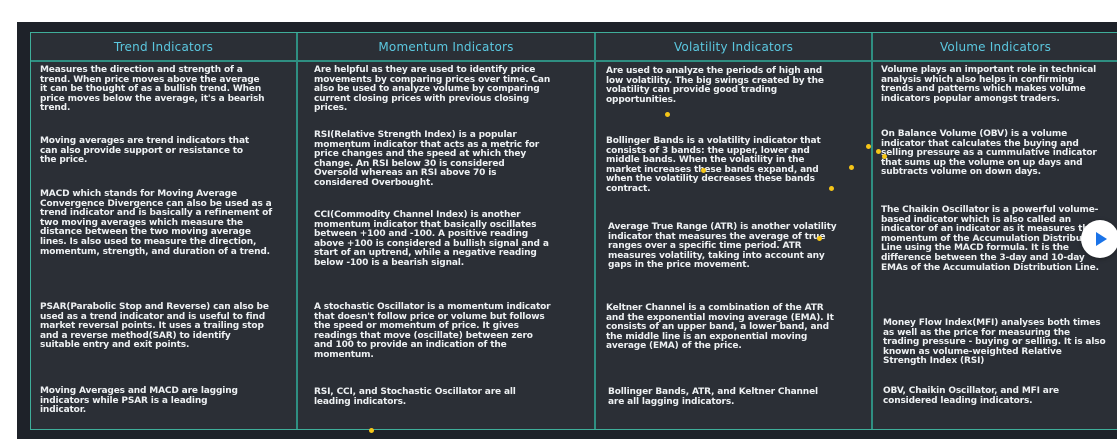  I want to click on play-button, so click(1099, 239).